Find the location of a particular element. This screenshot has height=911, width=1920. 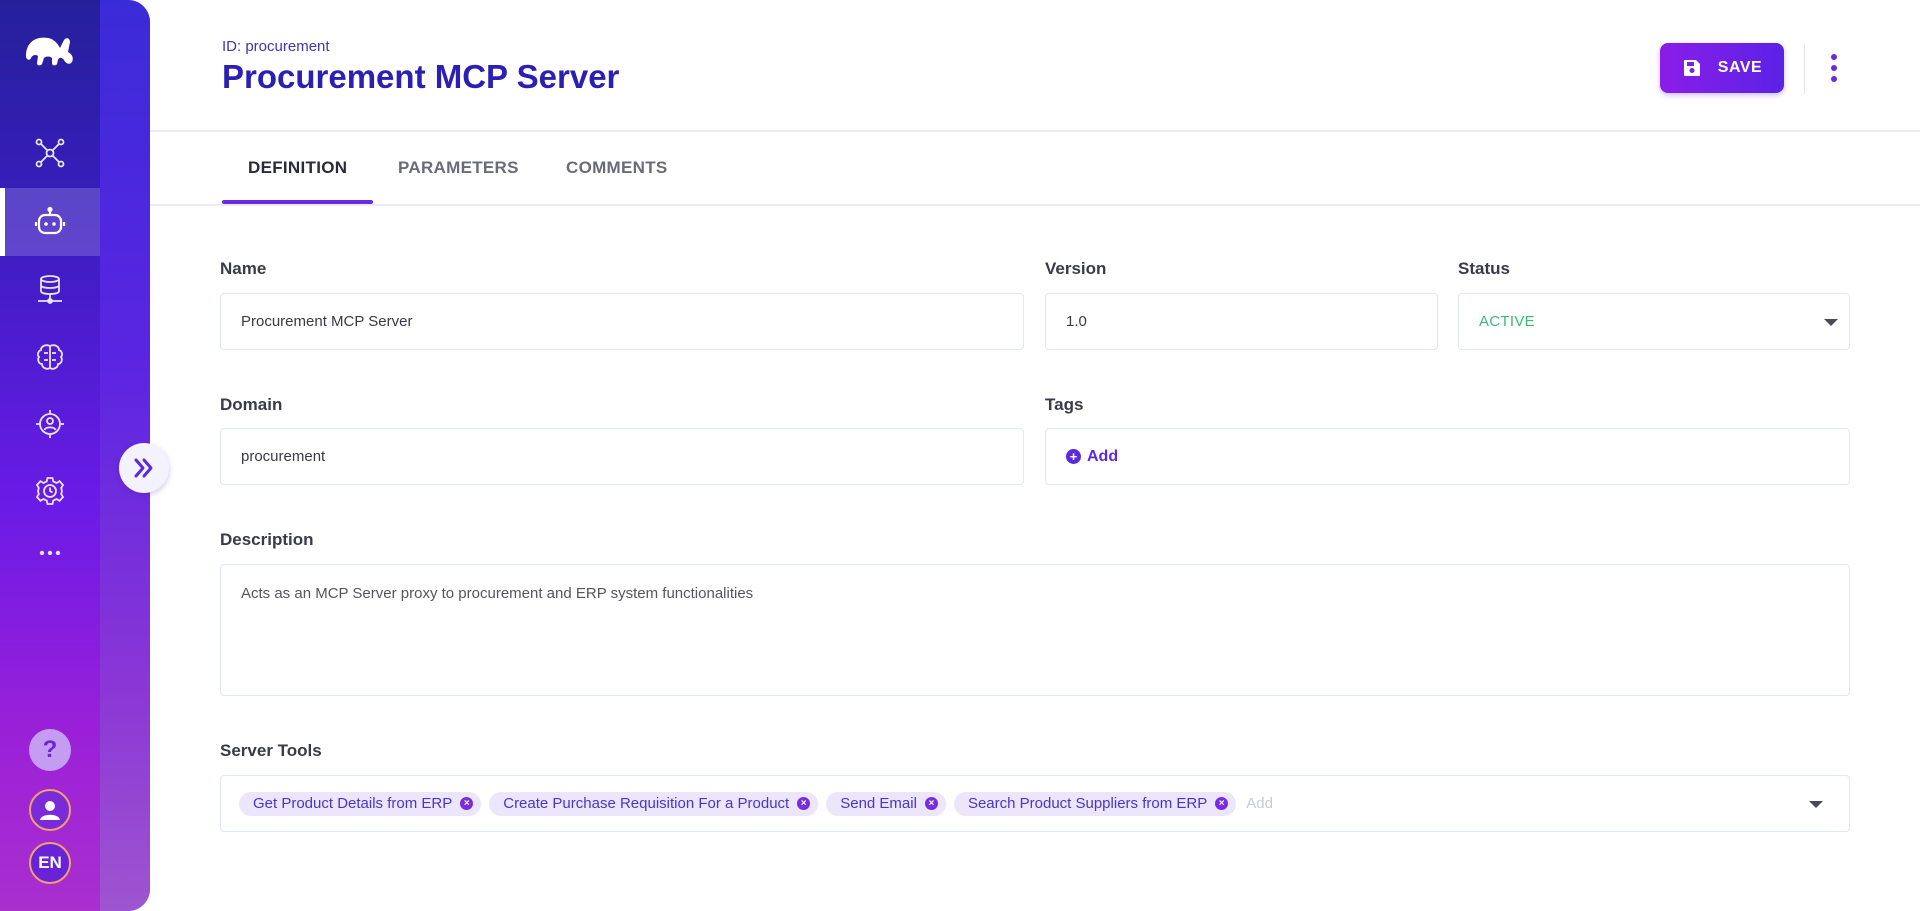

user-icon is located at coordinates (50, 810).